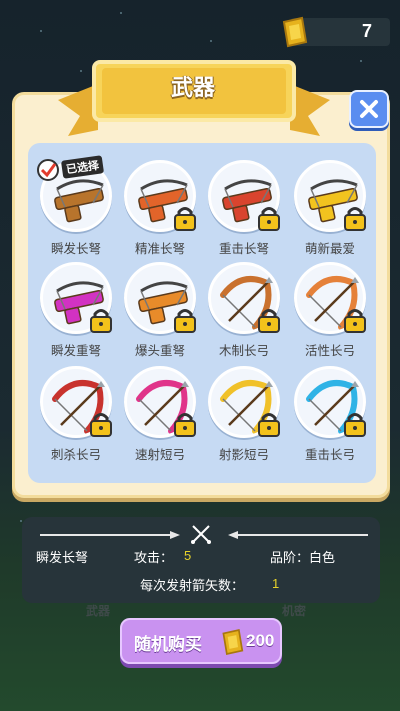 Image resolution: width=400 pixels, height=711 pixels. Describe the element at coordinates (244, 416) in the screenshot. I see `weapon-slot: 射影短弓` at that location.